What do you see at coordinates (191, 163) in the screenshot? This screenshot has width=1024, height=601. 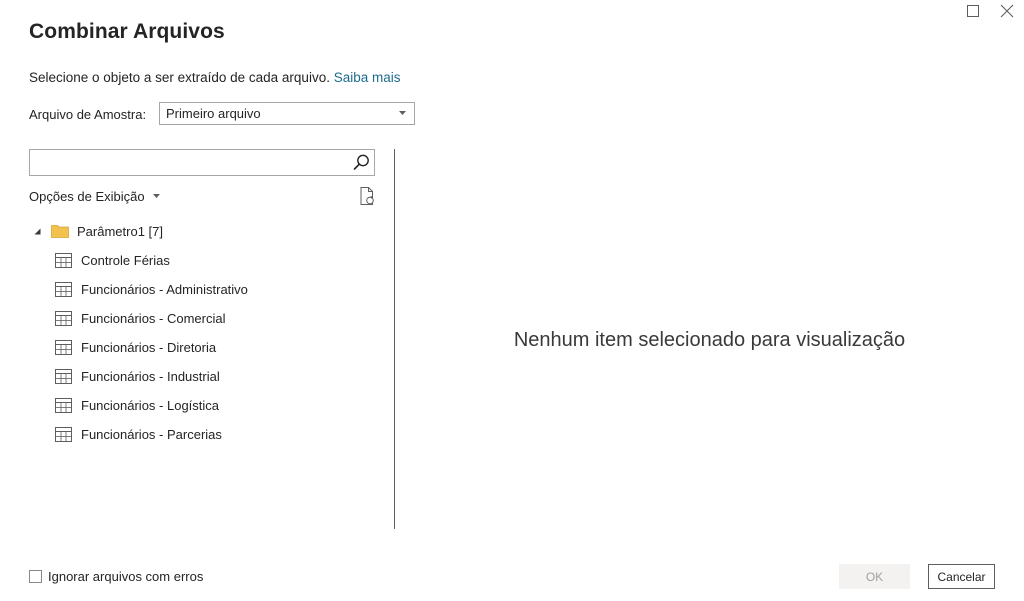 I see `search-input` at bounding box center [191, 163].